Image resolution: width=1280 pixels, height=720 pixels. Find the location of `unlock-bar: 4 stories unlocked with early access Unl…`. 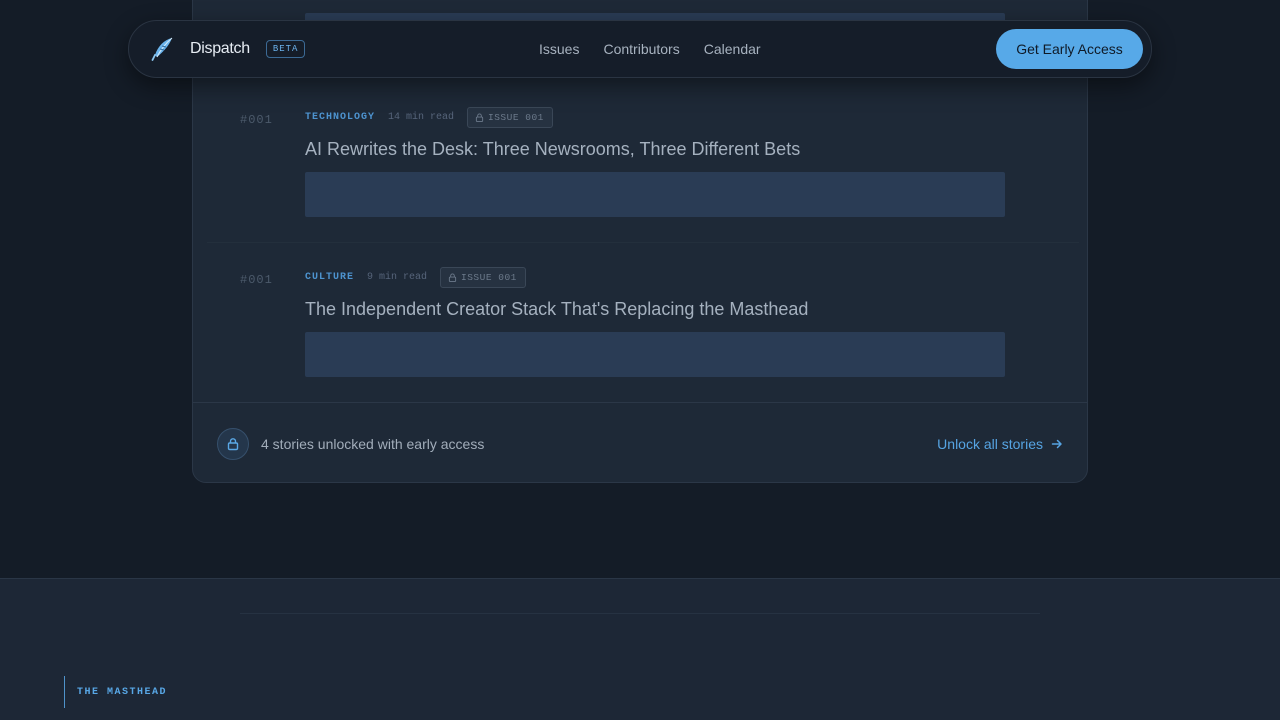

unlock-bar: 4 stories unlocked with early access Unl… is located at coordinates (640, 442).